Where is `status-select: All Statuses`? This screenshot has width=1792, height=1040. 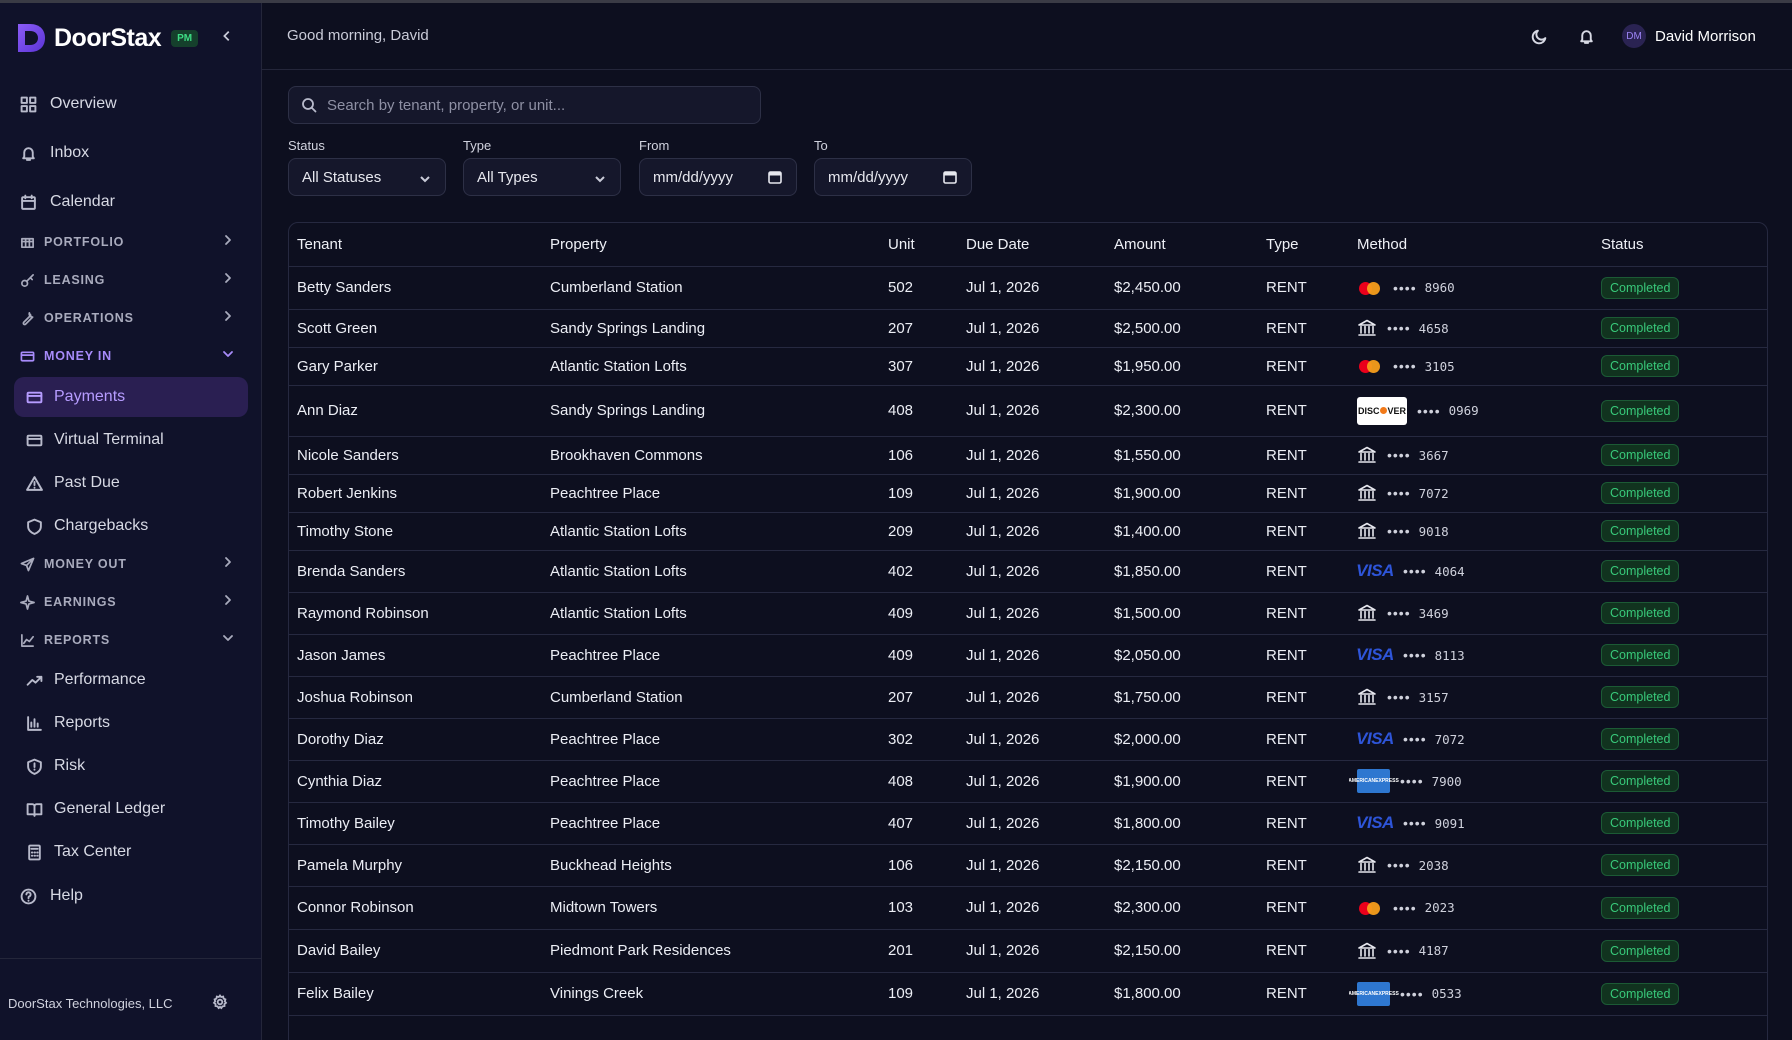 status-select: All Statuses is located at coordinates (367, 177).